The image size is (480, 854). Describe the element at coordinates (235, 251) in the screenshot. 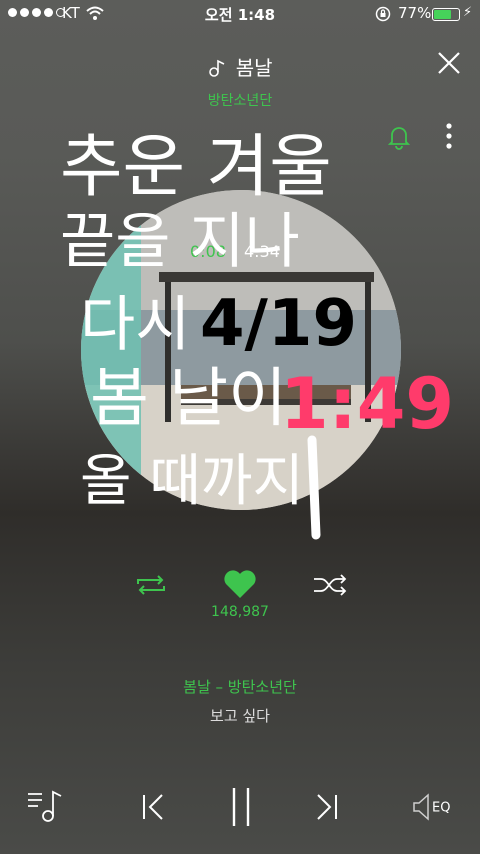

I see `playback-time: 0:08 4:34` at that location.